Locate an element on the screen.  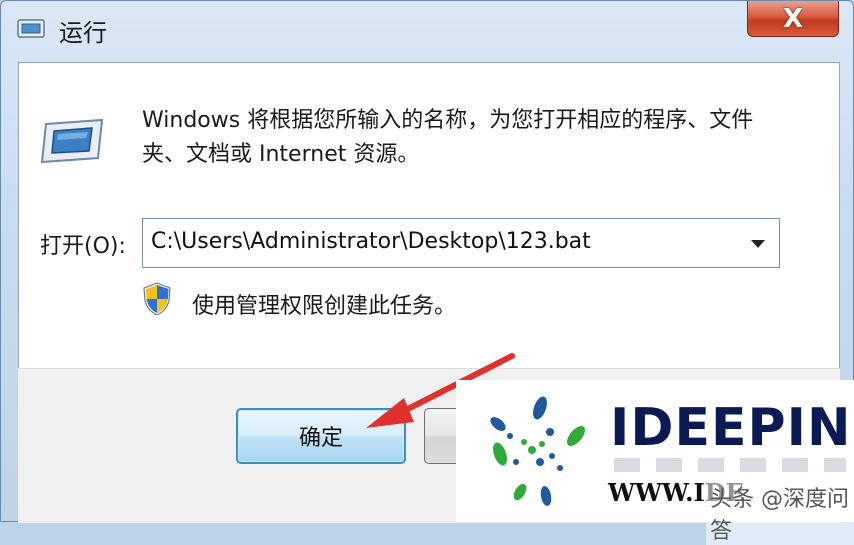
uac-shield-icon is located at coordinates (157, 299).